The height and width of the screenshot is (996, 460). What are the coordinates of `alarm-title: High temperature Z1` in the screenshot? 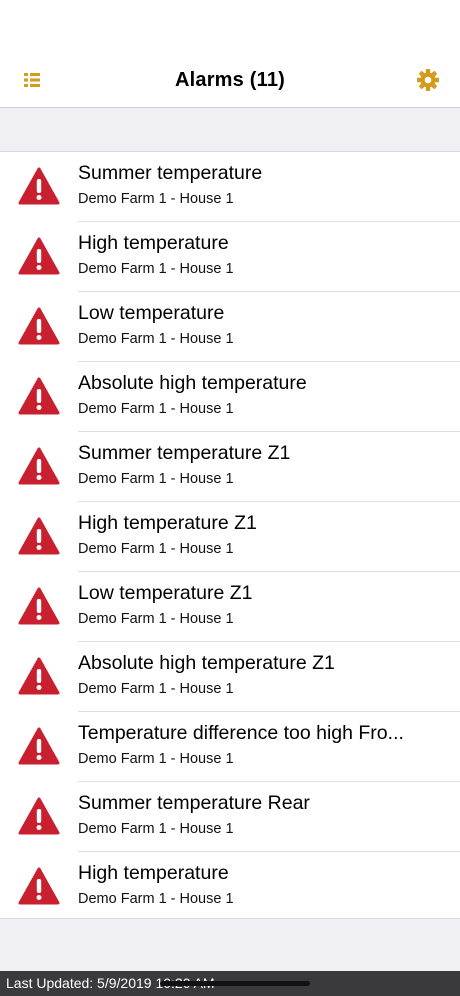 It's located at (167, 523).